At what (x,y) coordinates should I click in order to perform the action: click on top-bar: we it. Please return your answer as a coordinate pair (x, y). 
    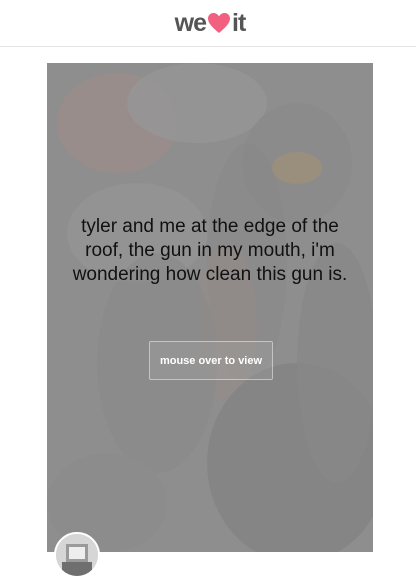
    Looking at the image, I should click on (208, 23).